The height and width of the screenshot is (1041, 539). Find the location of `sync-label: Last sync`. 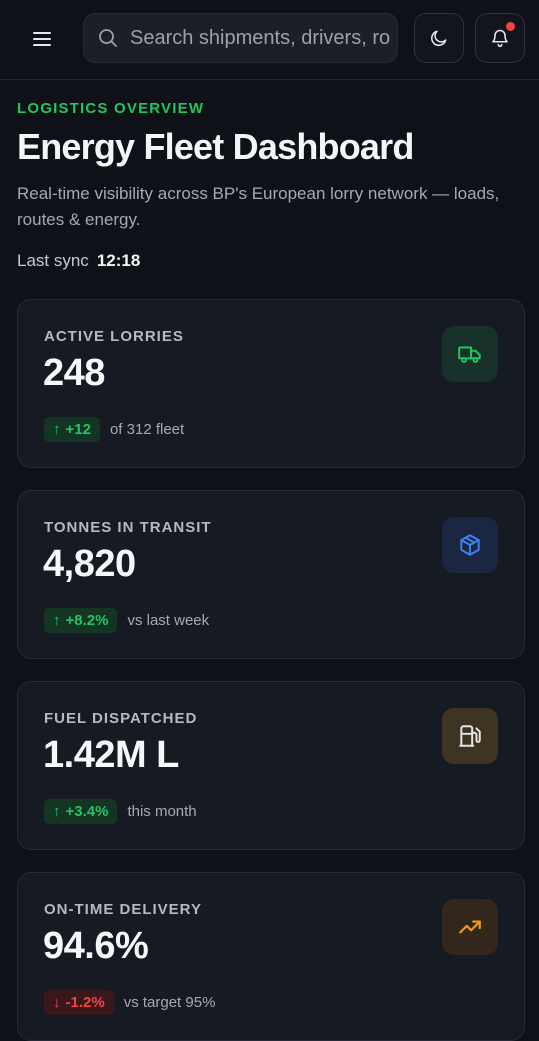

sync-label: Last sync is located at coordinates (53, 260).